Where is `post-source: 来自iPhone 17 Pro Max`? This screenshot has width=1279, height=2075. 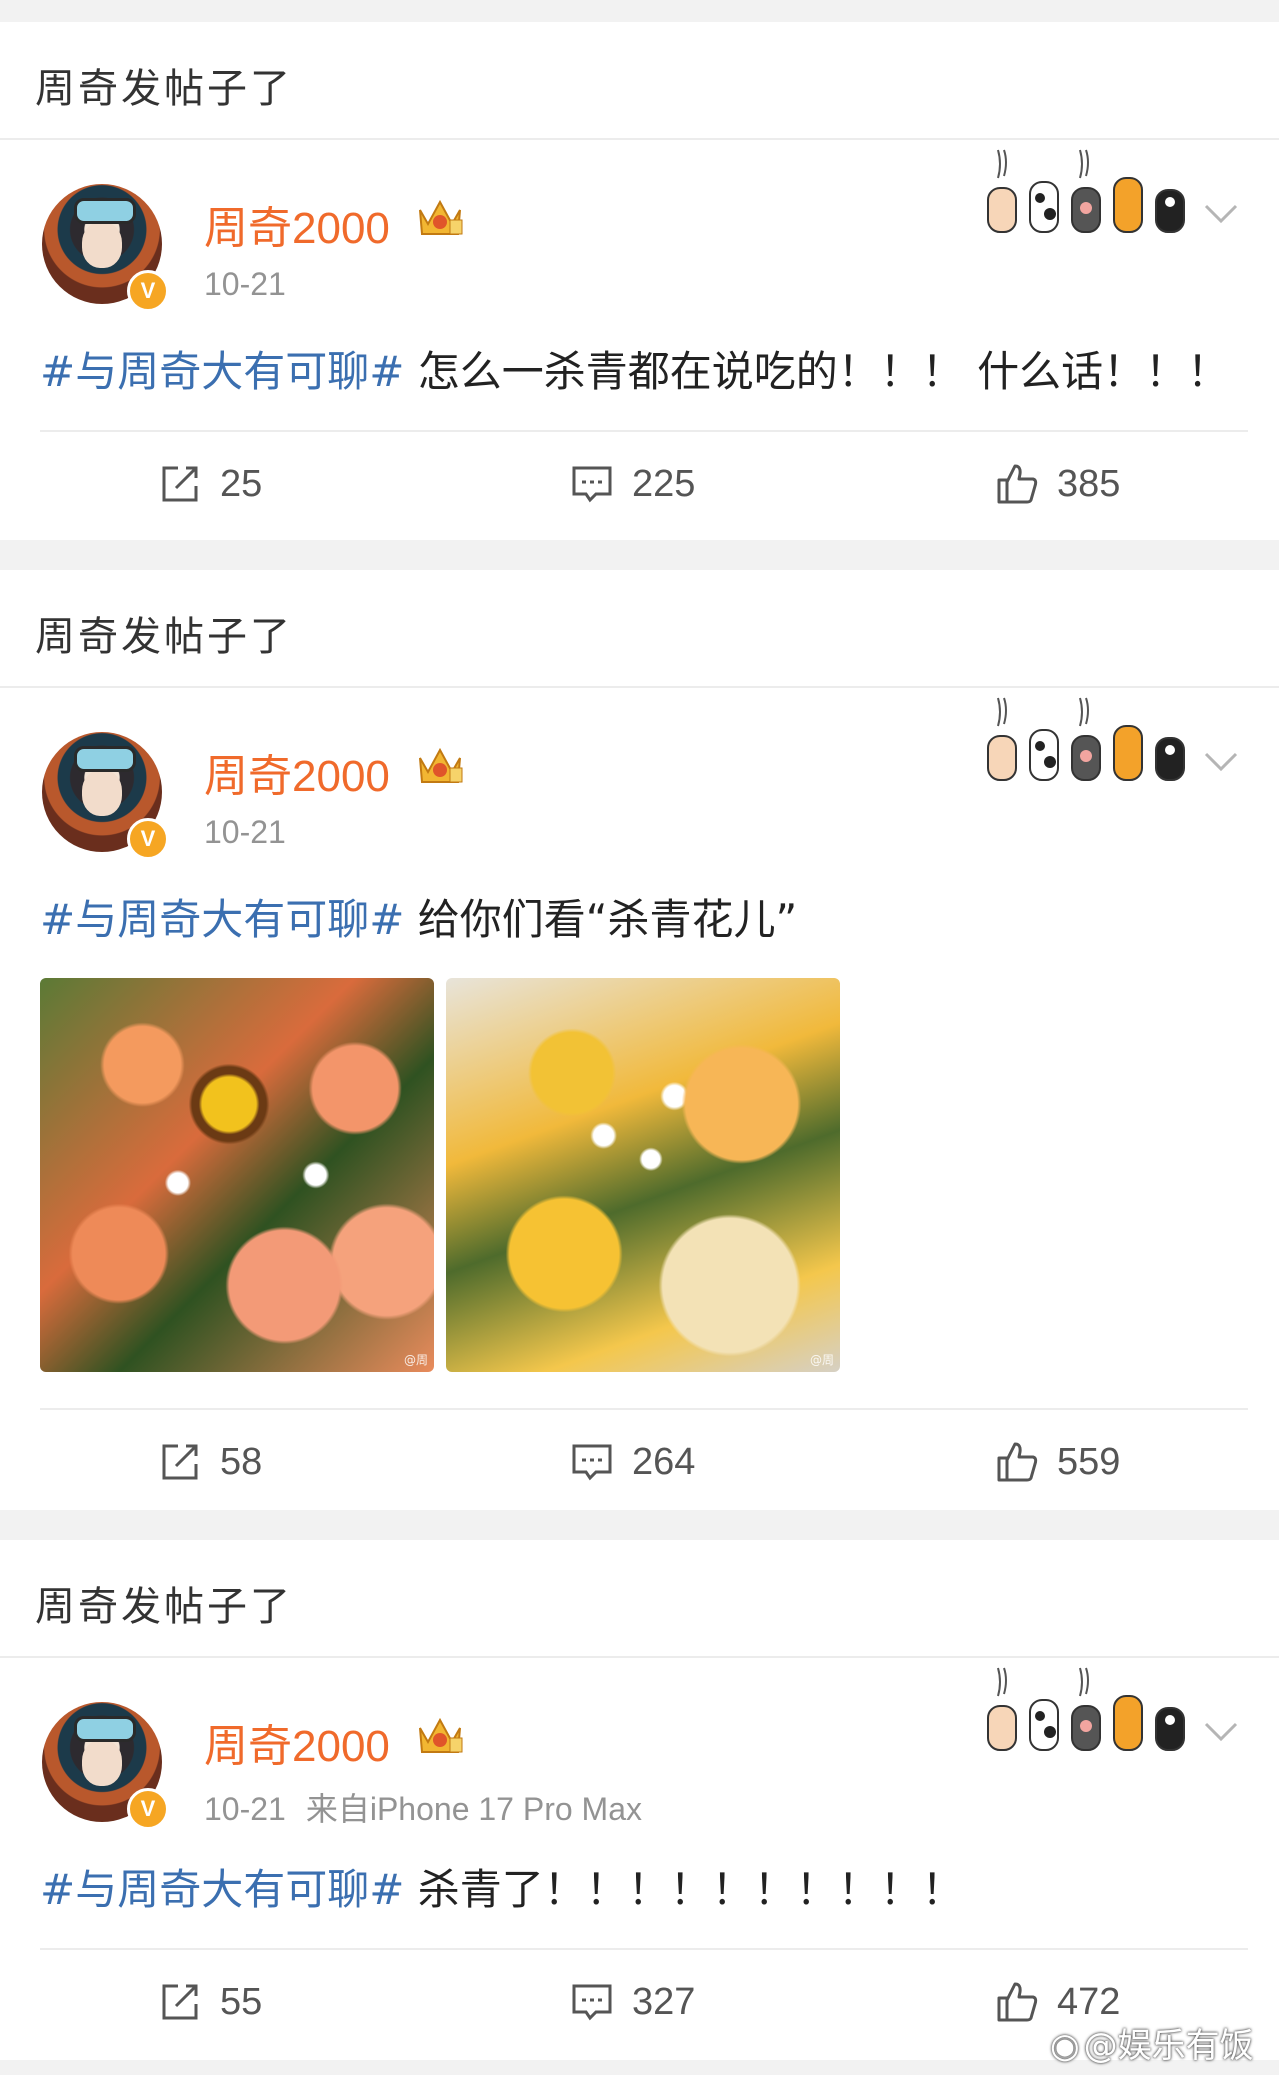
post-source: 来自iPhone 17 Pro Max is located at coordinates (474, 1809).